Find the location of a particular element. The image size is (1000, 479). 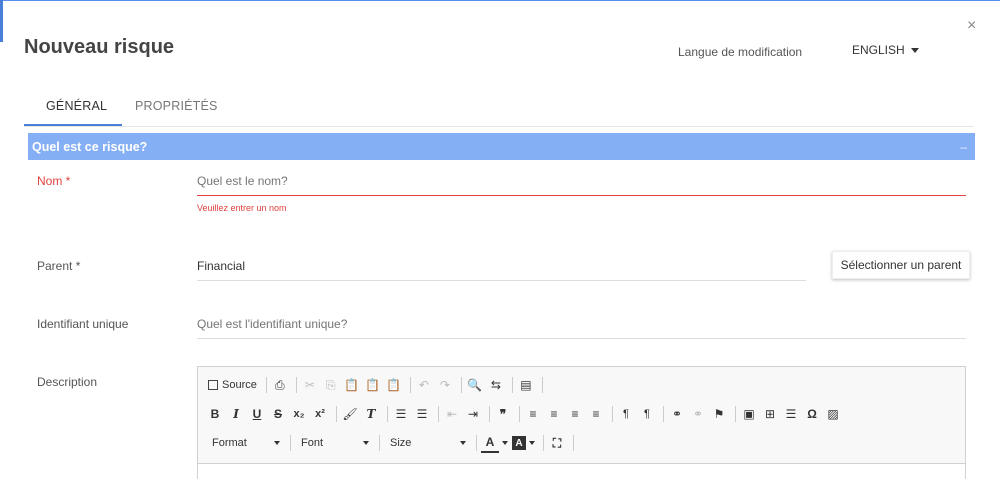

tab-properties-label: PROPRIÉTÉS is located at coordinates (176, 106).